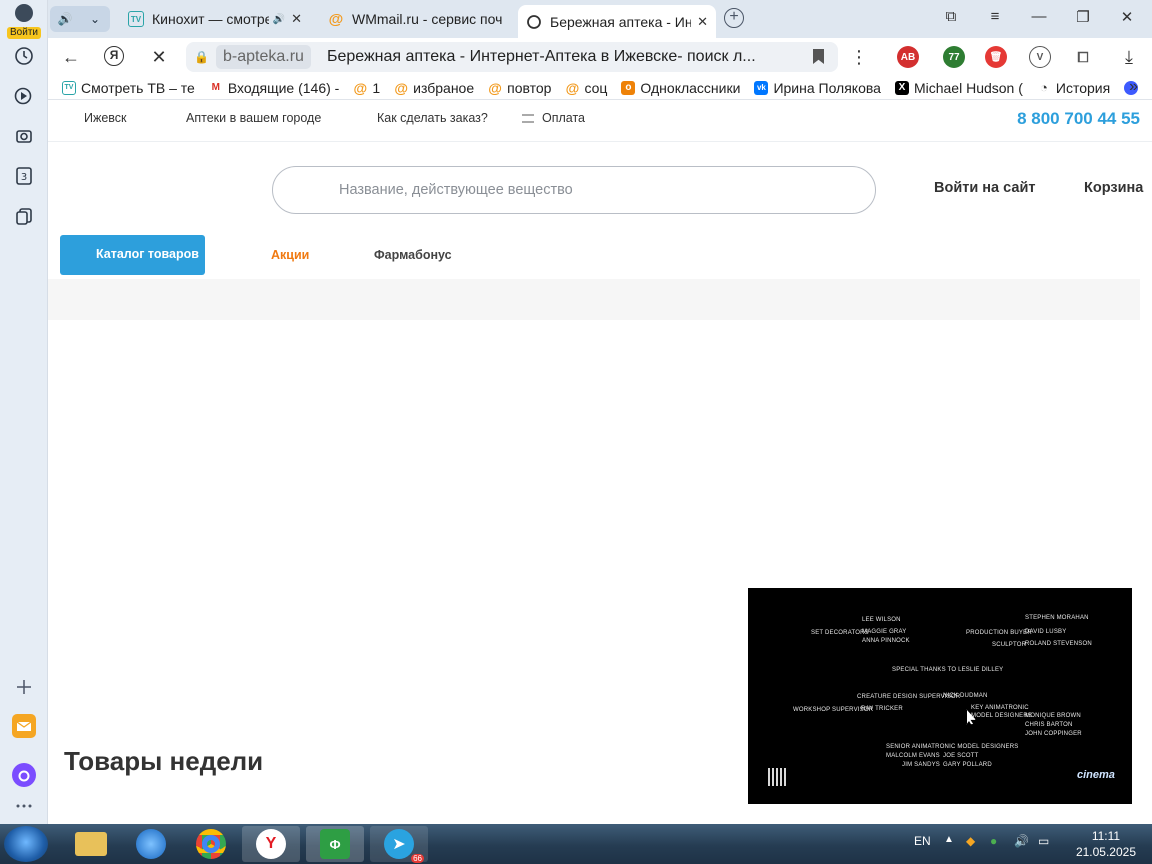 The height and width of the screenshot is (864, 1152). I want to click on how-to-order-link: Как сделать заказ?, so click(432, 118).